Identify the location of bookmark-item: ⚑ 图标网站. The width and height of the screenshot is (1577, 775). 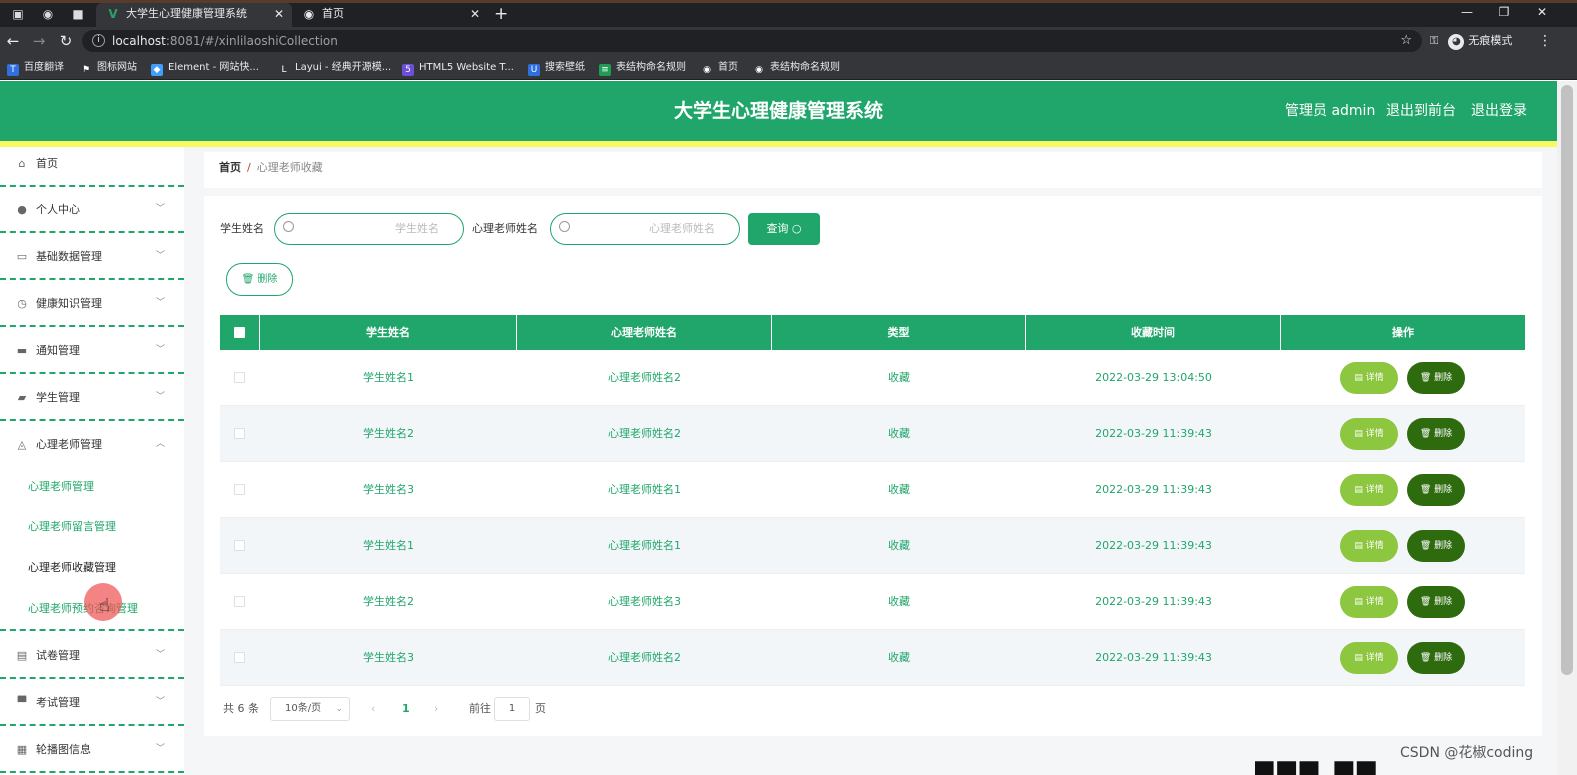
(108, 68).